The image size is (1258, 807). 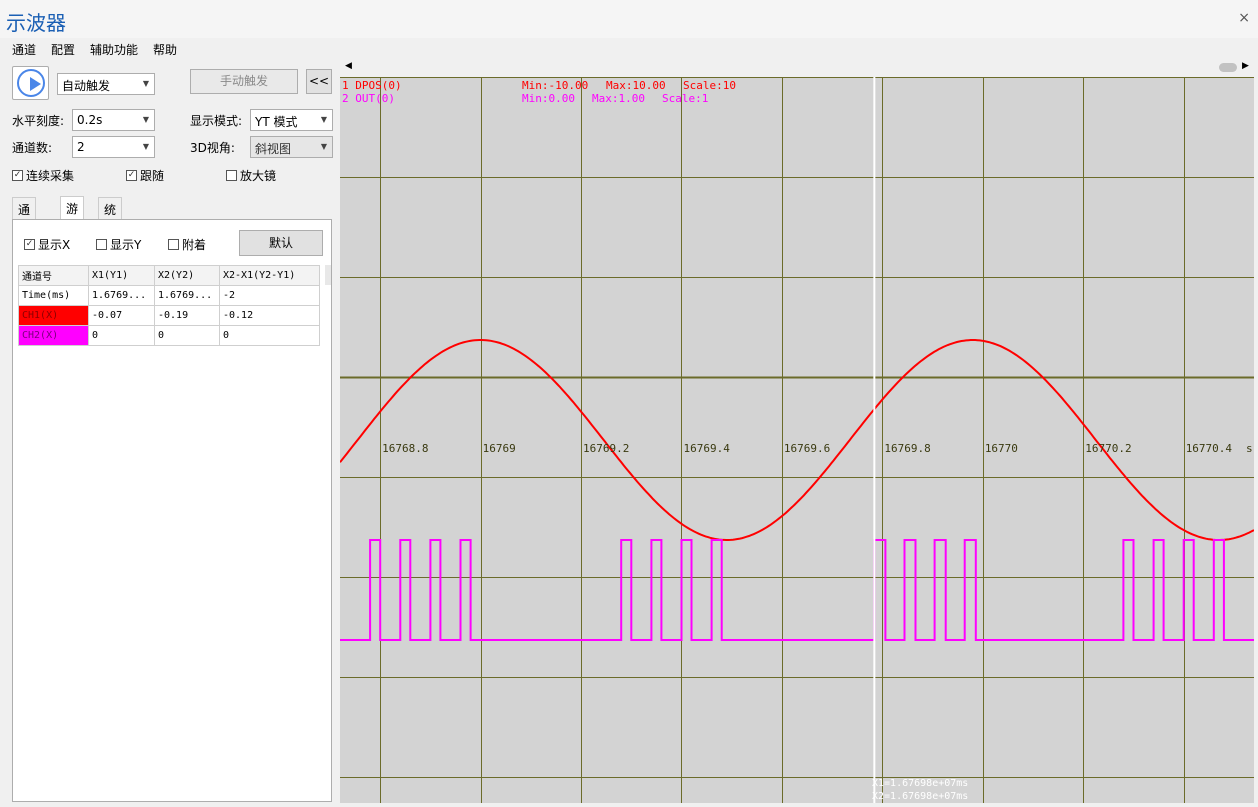 I want to click on continuous-checkbox: ✓ 连续采集, so click(x=43, y=175).